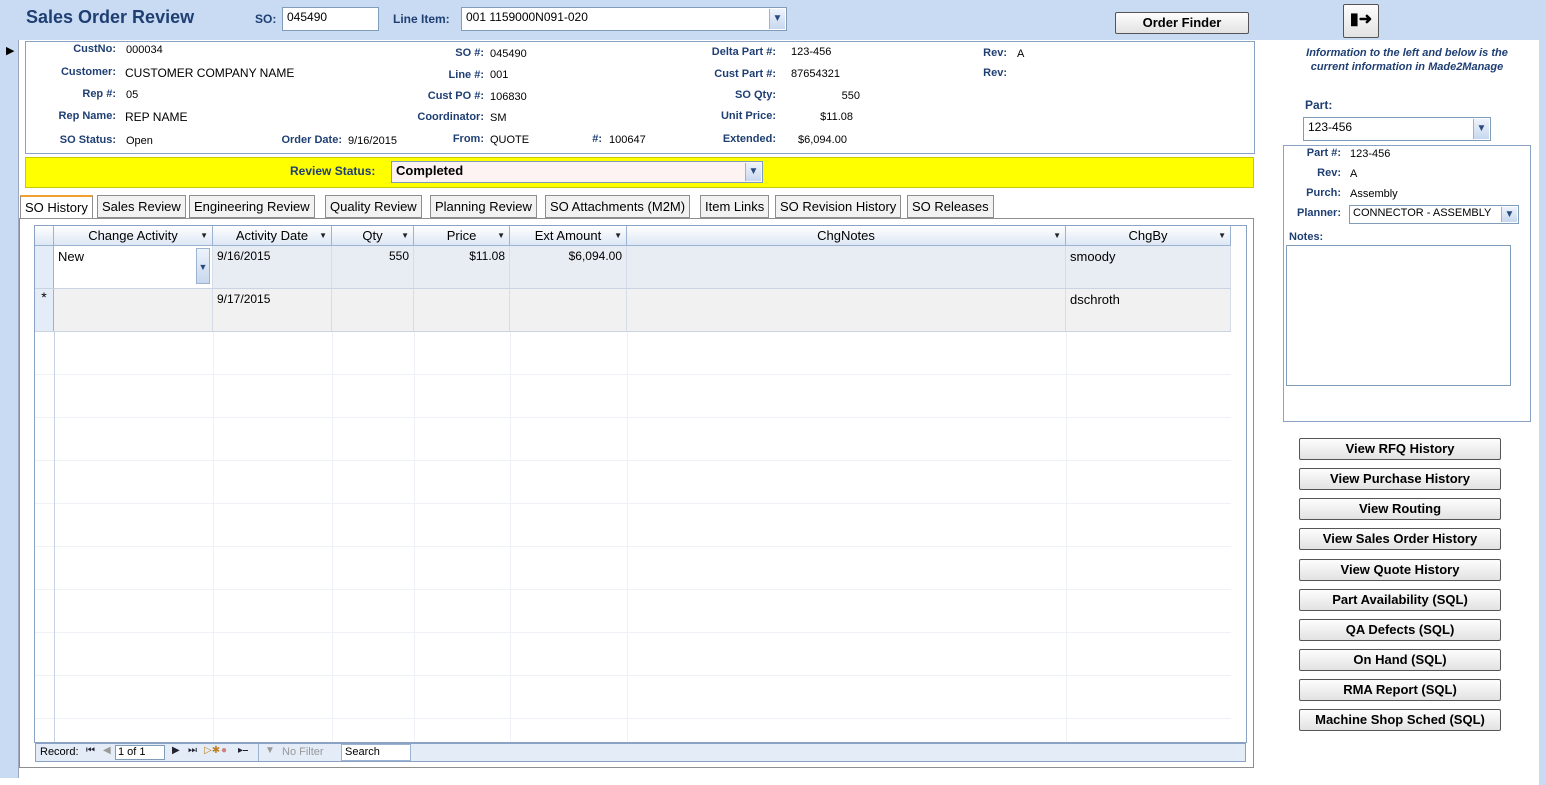 Image resolution: width=1546 pixels, height=785 pixels. Describe the element at coordinates (508, 97) in the screenshot. I see `cust-po-value: 106830` at that location.